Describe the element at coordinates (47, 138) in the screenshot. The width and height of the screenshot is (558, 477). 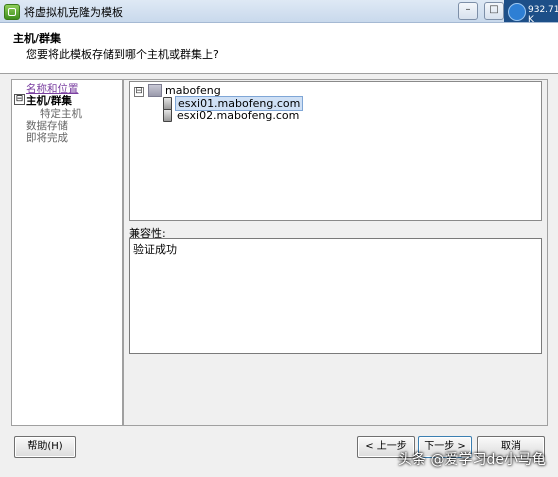
I see `step-ready-to-complete: 即将完成` at that location.